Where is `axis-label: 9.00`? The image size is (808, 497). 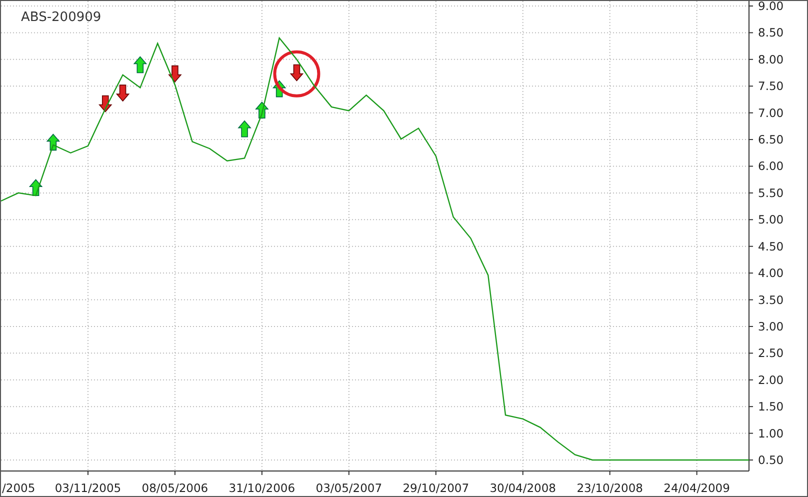 axis-label: 9.00 is located at coordinates (771, 7).